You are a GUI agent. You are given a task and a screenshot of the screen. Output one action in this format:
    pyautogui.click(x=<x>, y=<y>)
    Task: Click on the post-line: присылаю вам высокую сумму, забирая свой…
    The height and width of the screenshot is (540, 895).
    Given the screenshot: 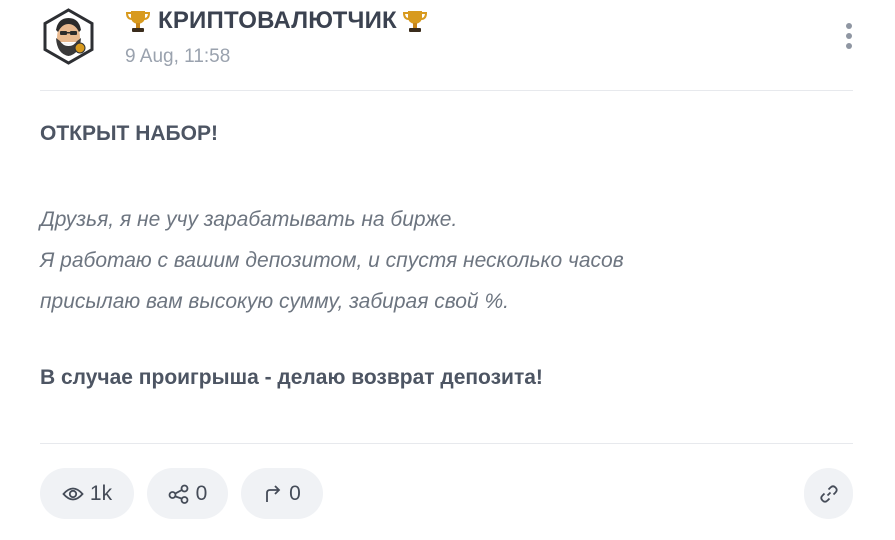 What is the action you would take?
    pyautogui.click(x=274, y=301)
    